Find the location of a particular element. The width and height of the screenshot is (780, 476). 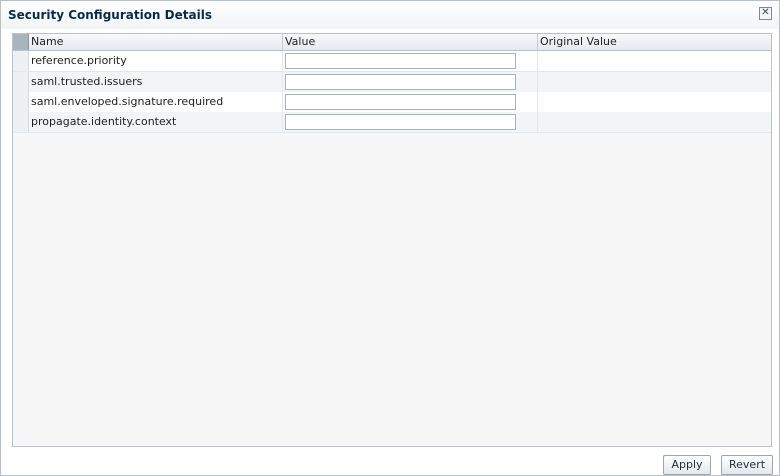

table-row: propagate.identity.context is located at coordinates (392, 122).